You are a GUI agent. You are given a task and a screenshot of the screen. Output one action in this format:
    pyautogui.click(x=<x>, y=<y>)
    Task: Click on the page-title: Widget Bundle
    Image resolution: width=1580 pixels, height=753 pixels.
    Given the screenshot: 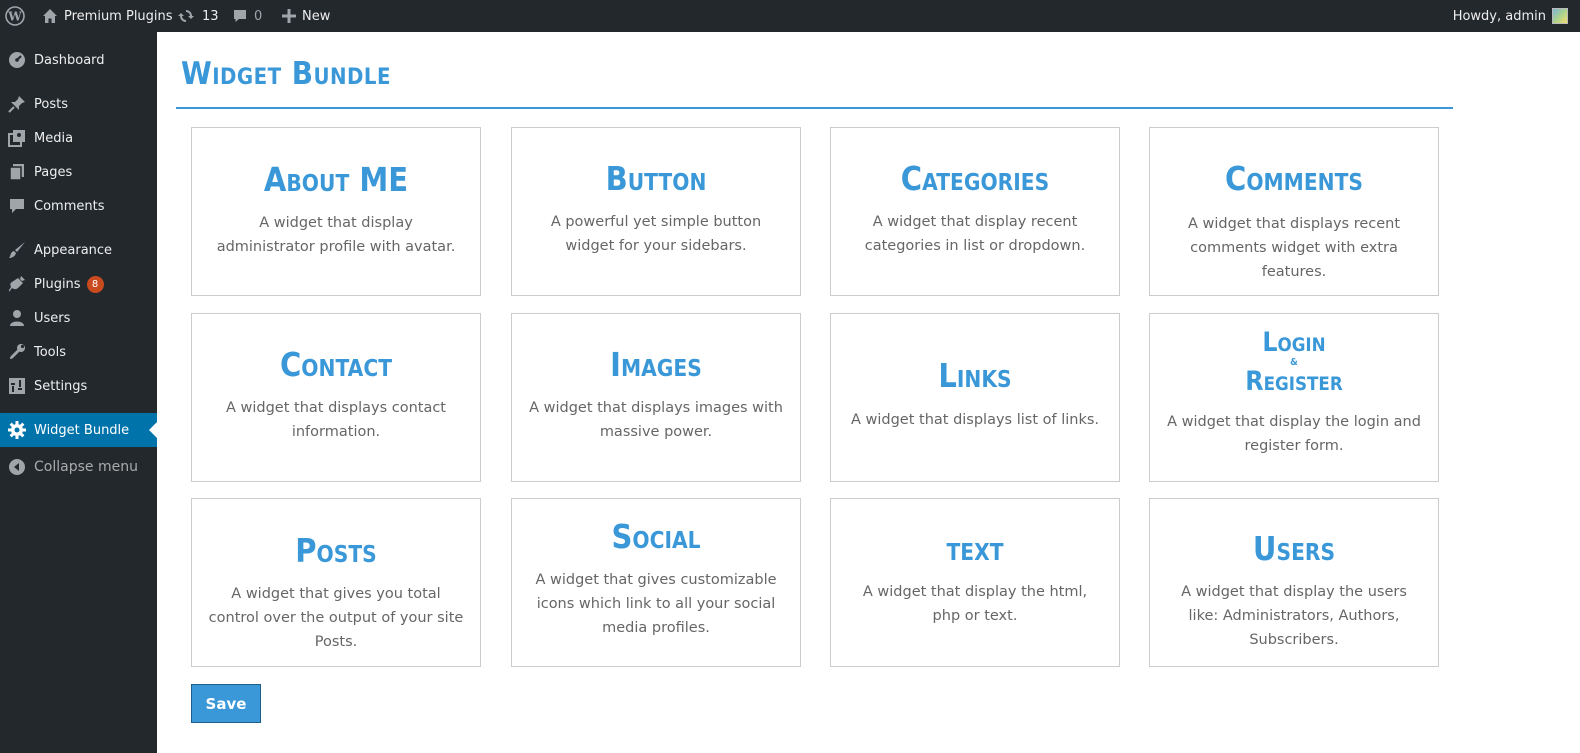 What is the action you would take?
    pyautogui.click(x=286, y=74)
    